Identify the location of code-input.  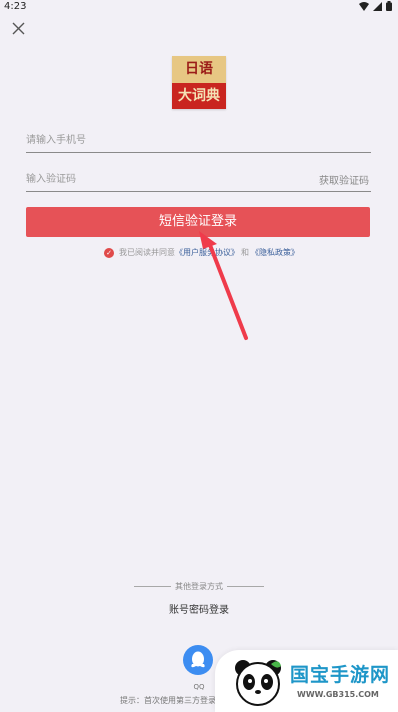
(156, 179).